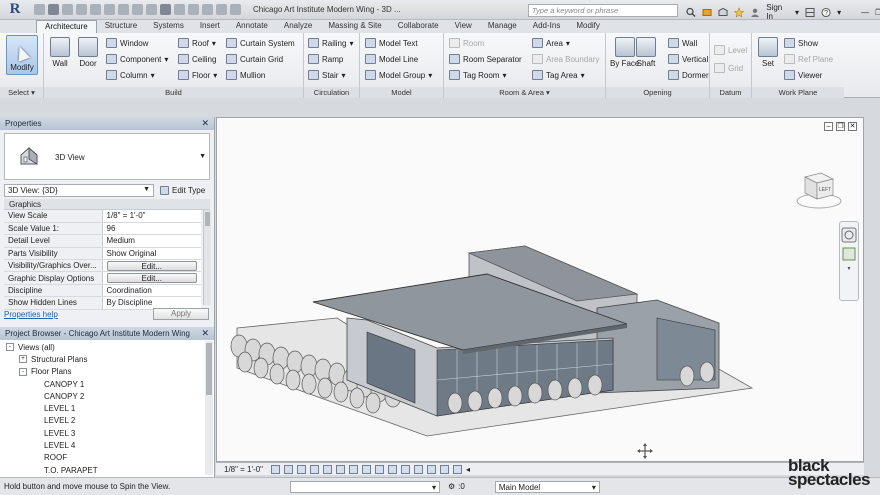  I want to click on ref-plane-button: Ref Plane, so click(808, 59).